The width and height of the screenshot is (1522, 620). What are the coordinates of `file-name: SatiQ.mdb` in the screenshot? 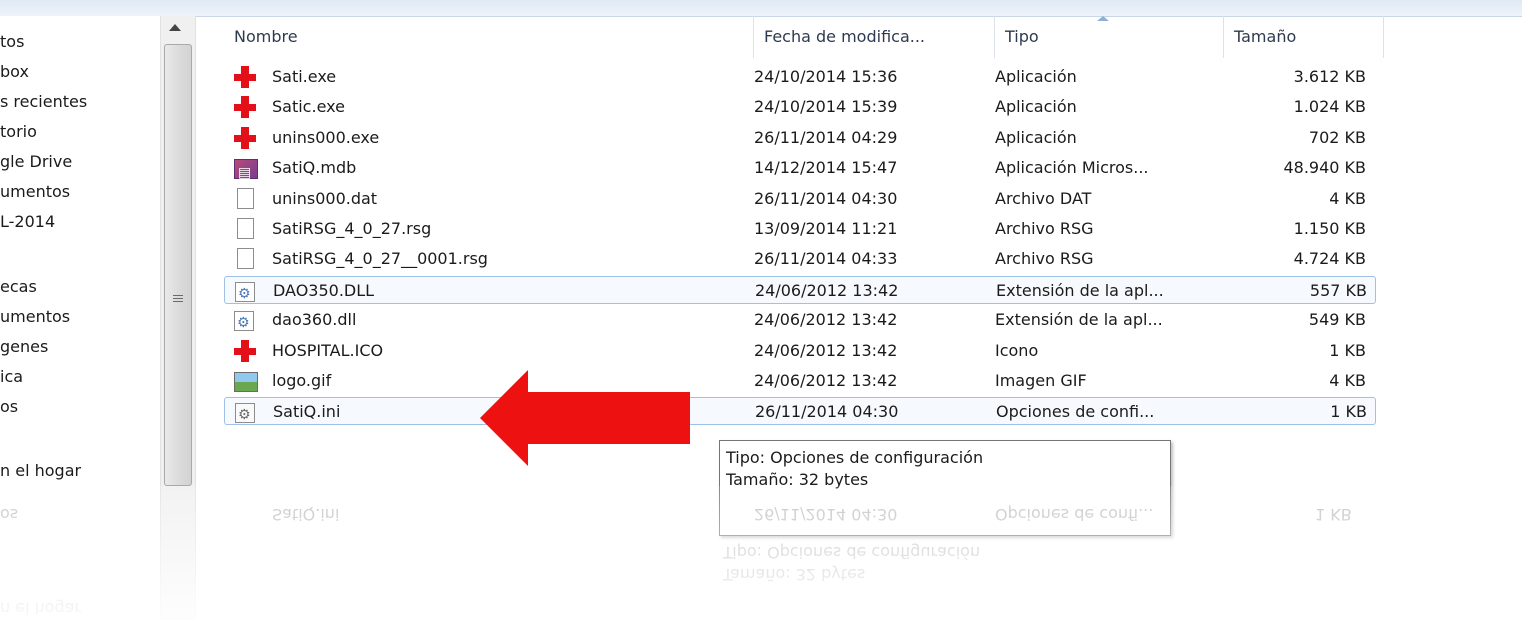 It's located at (314, 168).